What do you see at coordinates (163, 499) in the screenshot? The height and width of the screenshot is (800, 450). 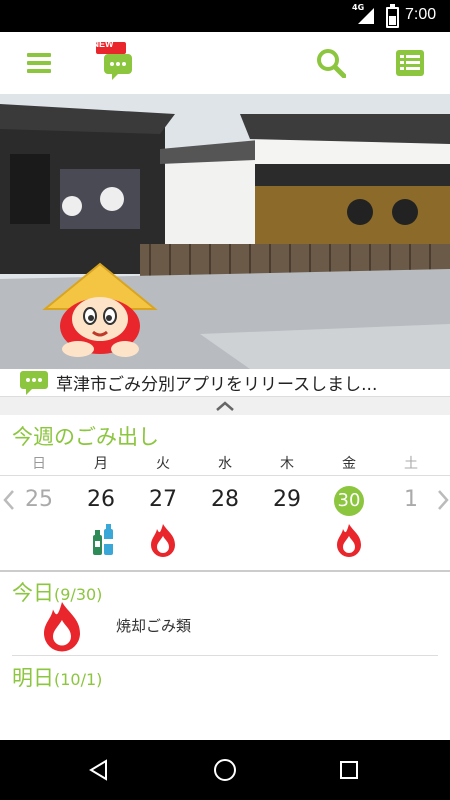 I see `date-cell: 27` at bounding box center [163, 499].